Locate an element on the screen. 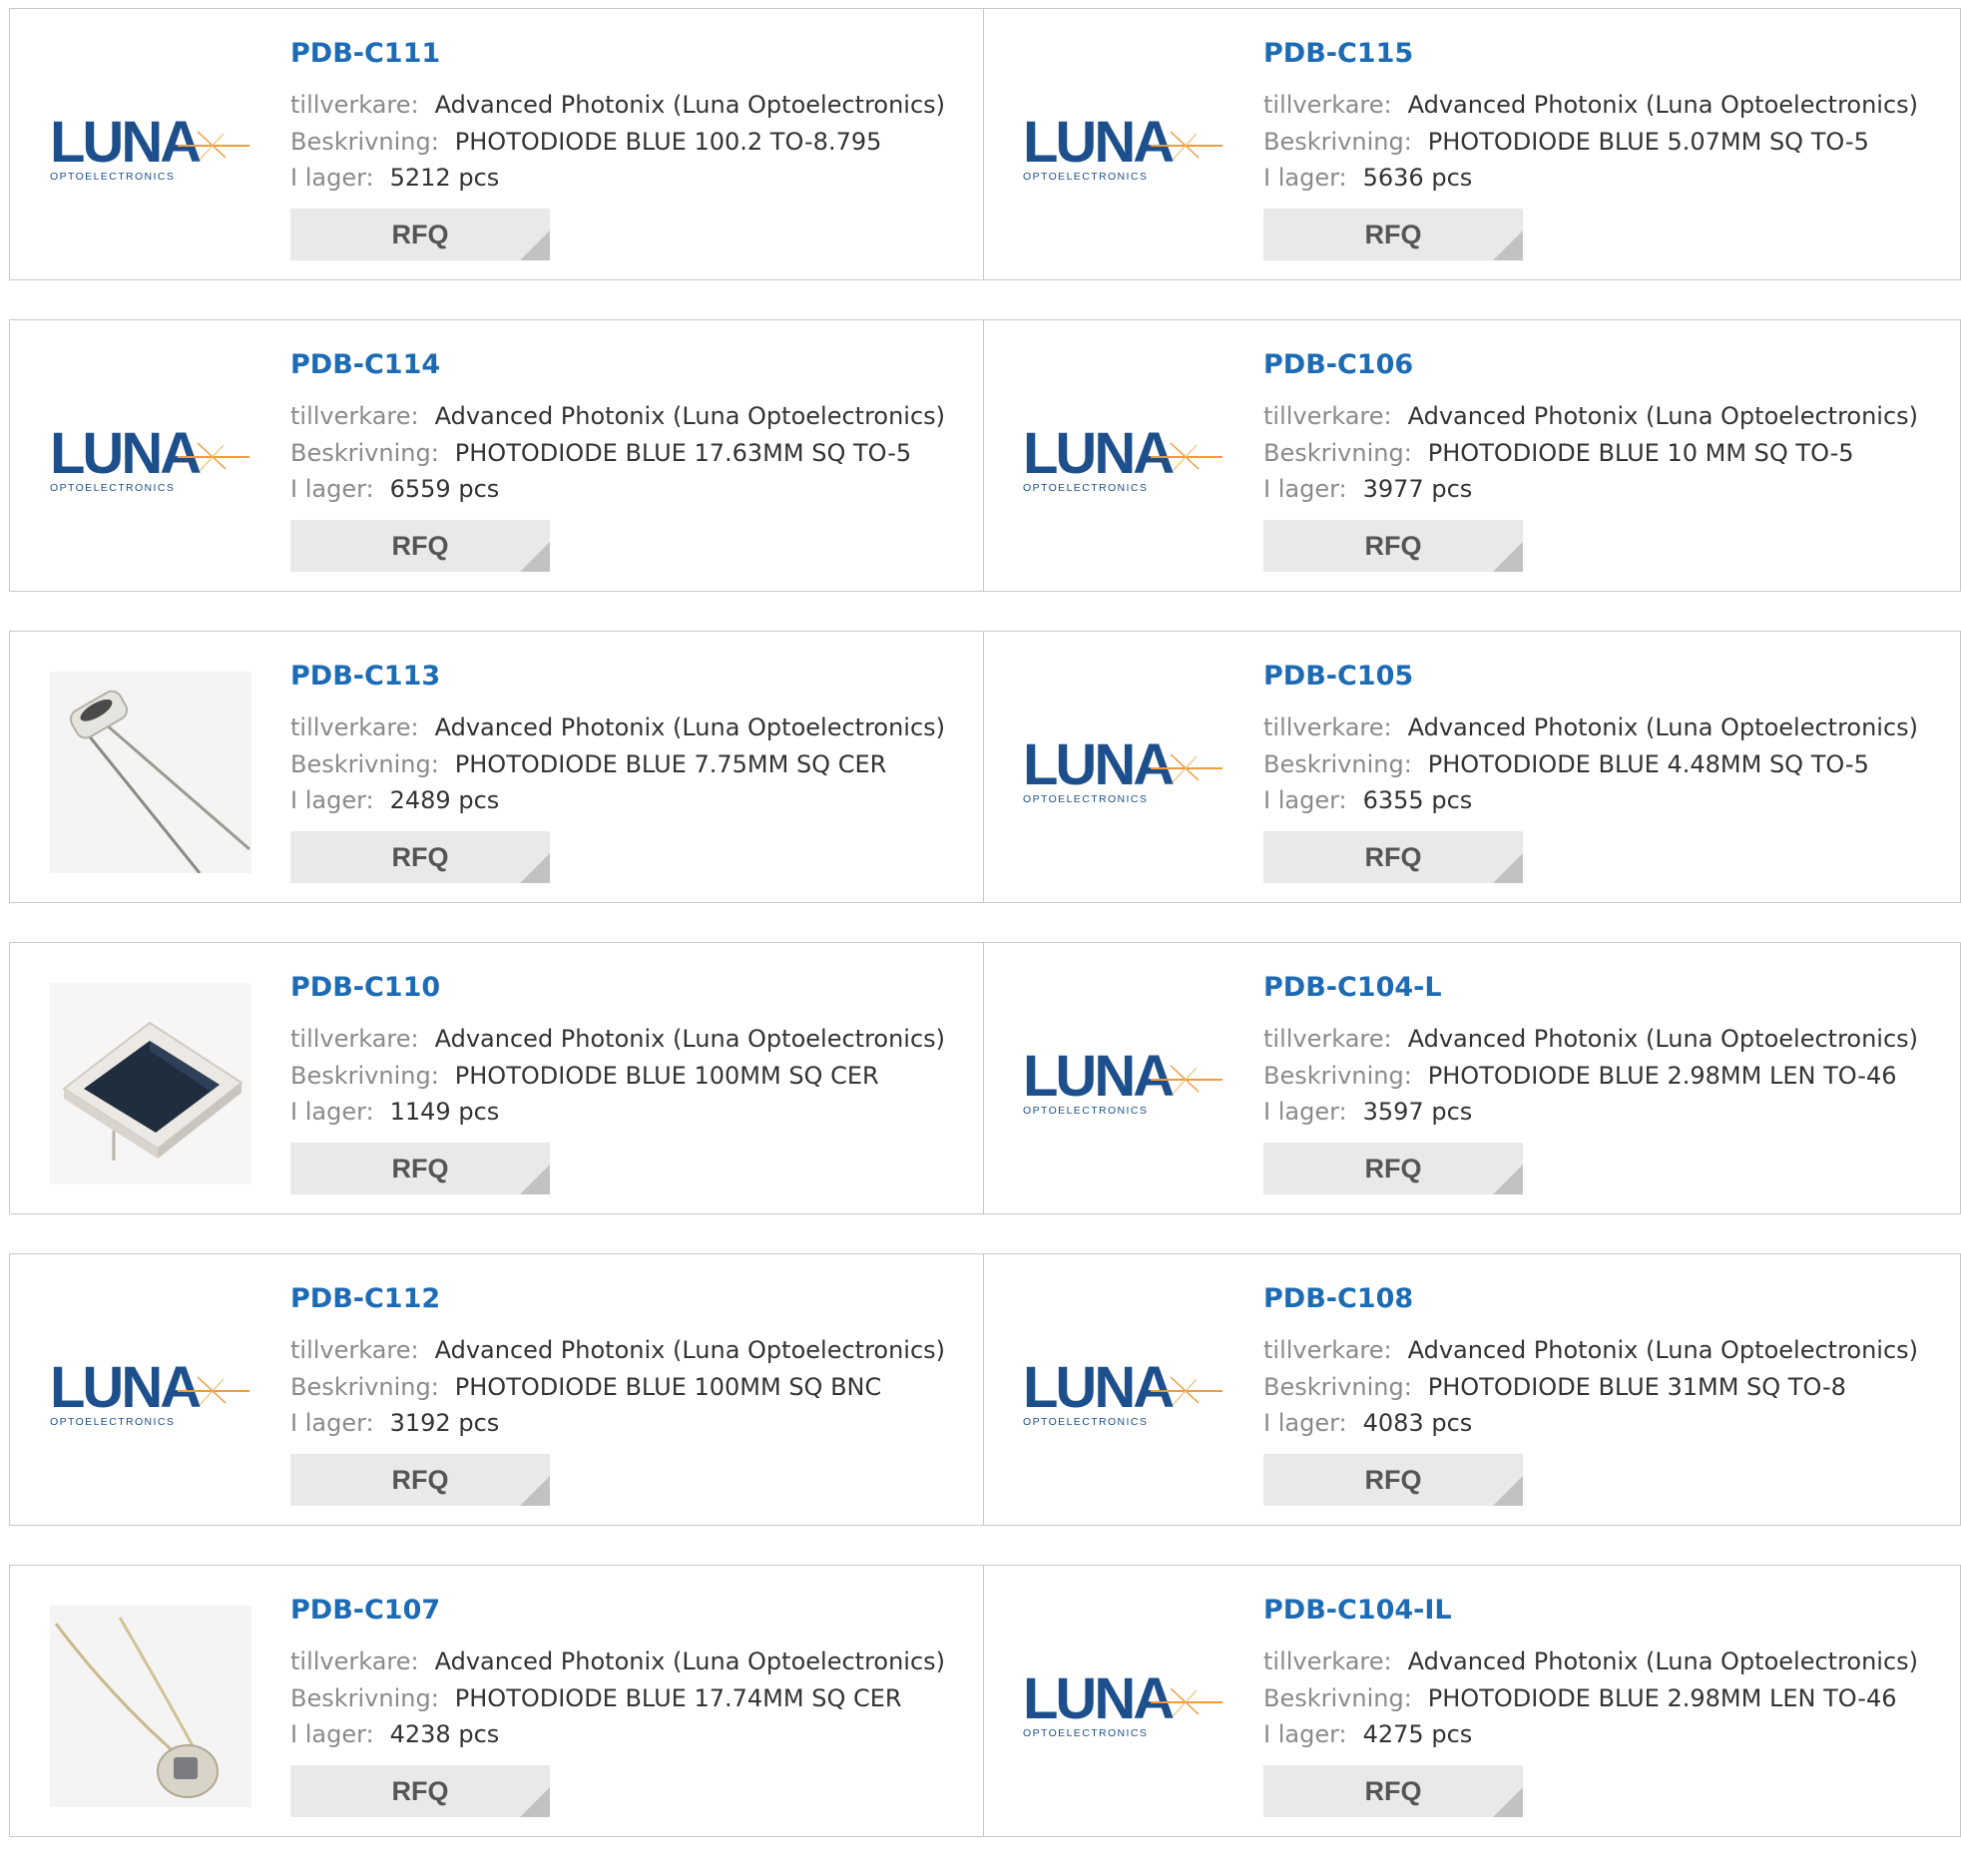  photodiode-ceramic-image is located at coordinates (150, 1083).